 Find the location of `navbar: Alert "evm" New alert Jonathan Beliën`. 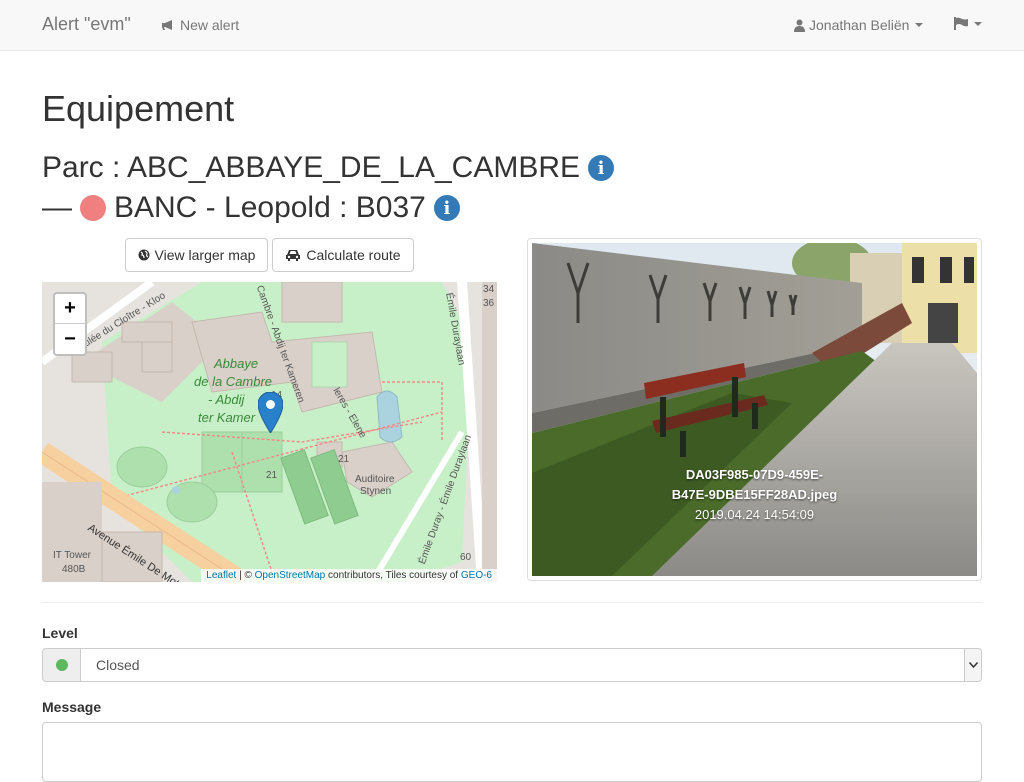

navbar: Alert "evm" New alert Jonathan Beliën is located at coordinates (512, 25).